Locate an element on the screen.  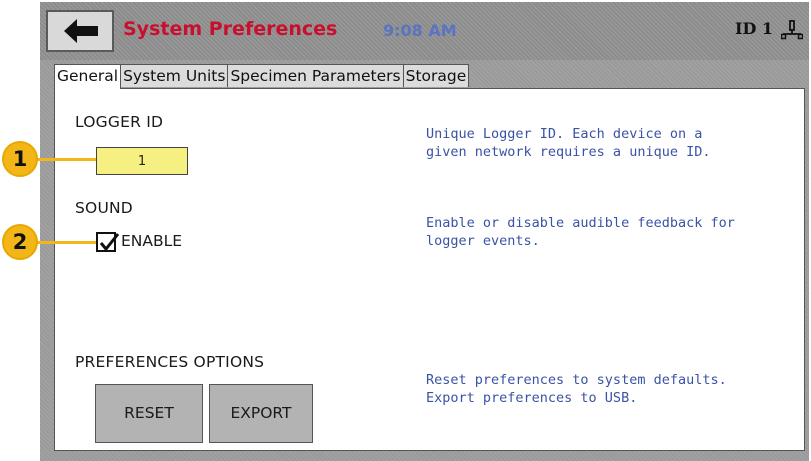
sound-enable-label: ENABLE is located at coordinates (151, 241).